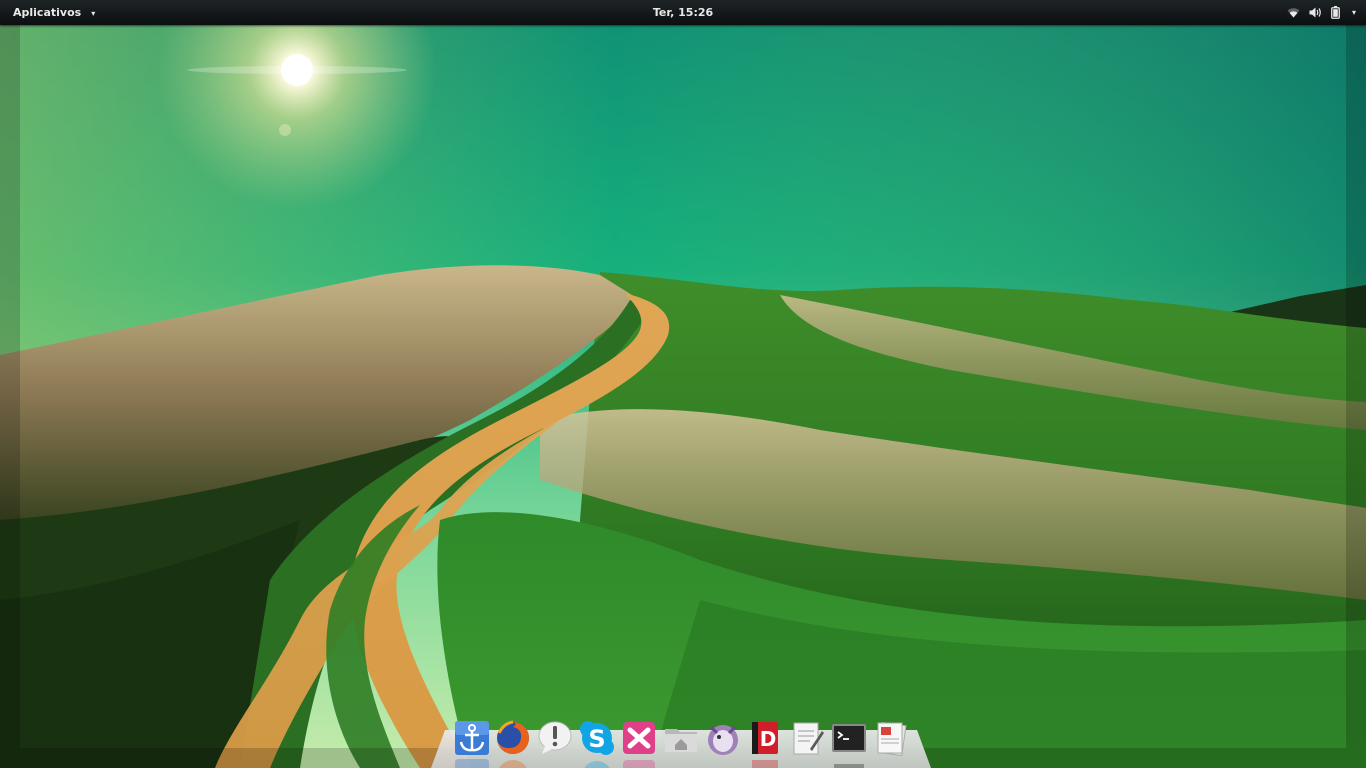 The image size is (1366, 768). Describe the element at coordinates (891, 738) in the screenshot. I see `document-viewer-icon` at that location.